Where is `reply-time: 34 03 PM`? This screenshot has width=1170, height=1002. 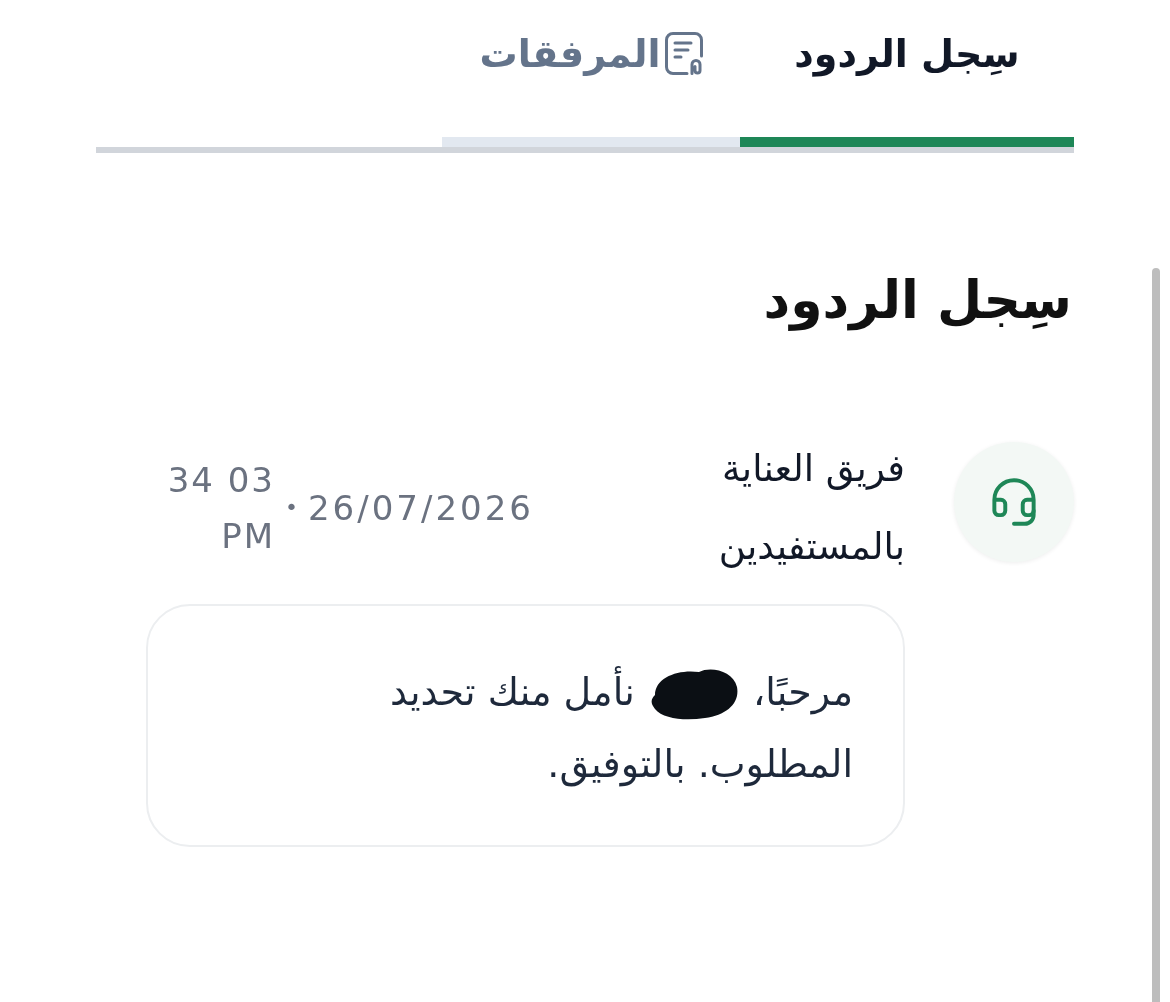 reply-time: 34 03 PM is located at coordinates (220, 508).